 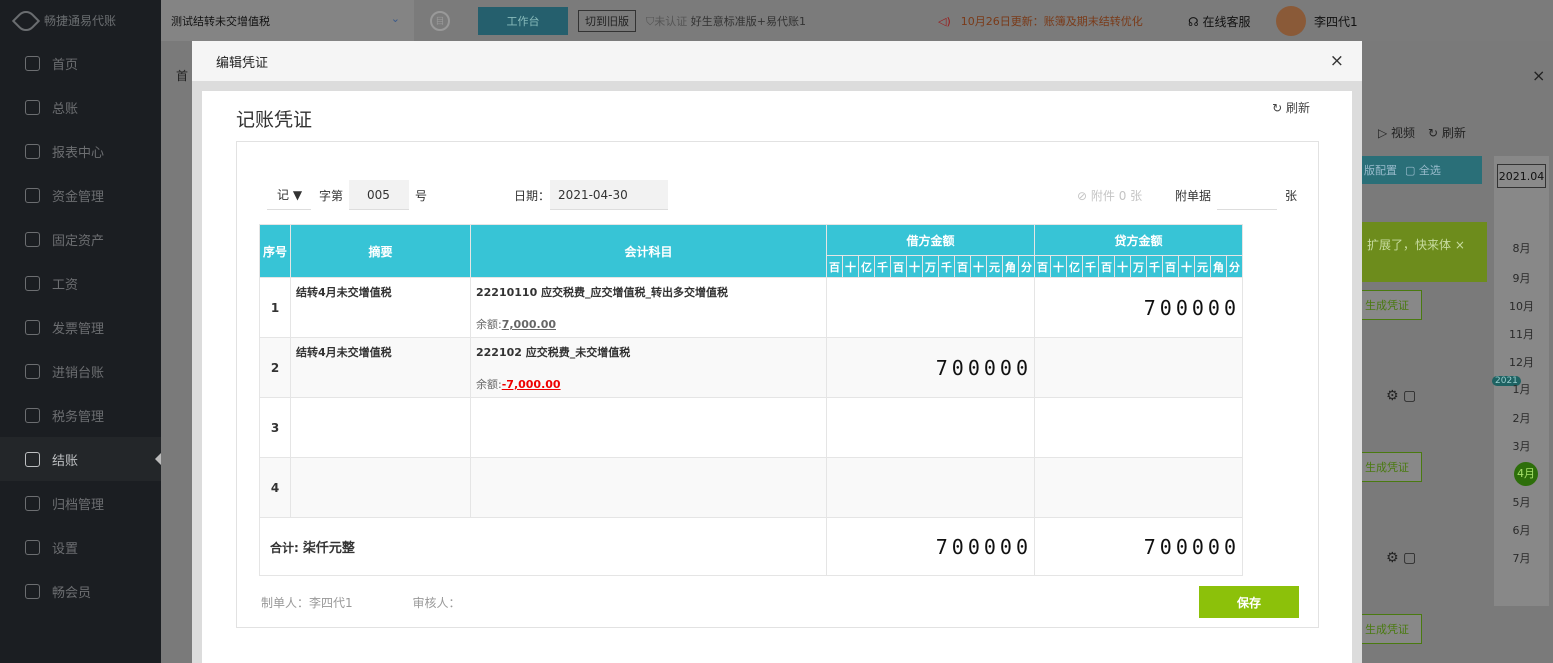 I want to click on debit-amount: 700000, so click(x=983, y=367).